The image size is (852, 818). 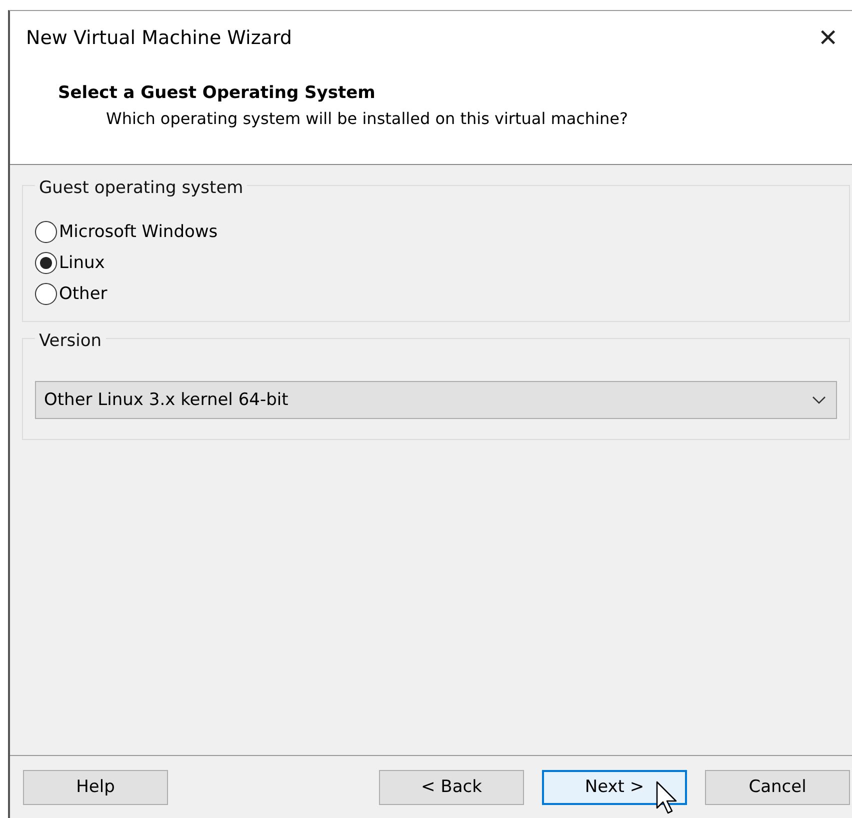 What do you see at coordinates (819, 400) in the screenshot?
I see `chevron-down-icon` at bounding box center [819, 400].